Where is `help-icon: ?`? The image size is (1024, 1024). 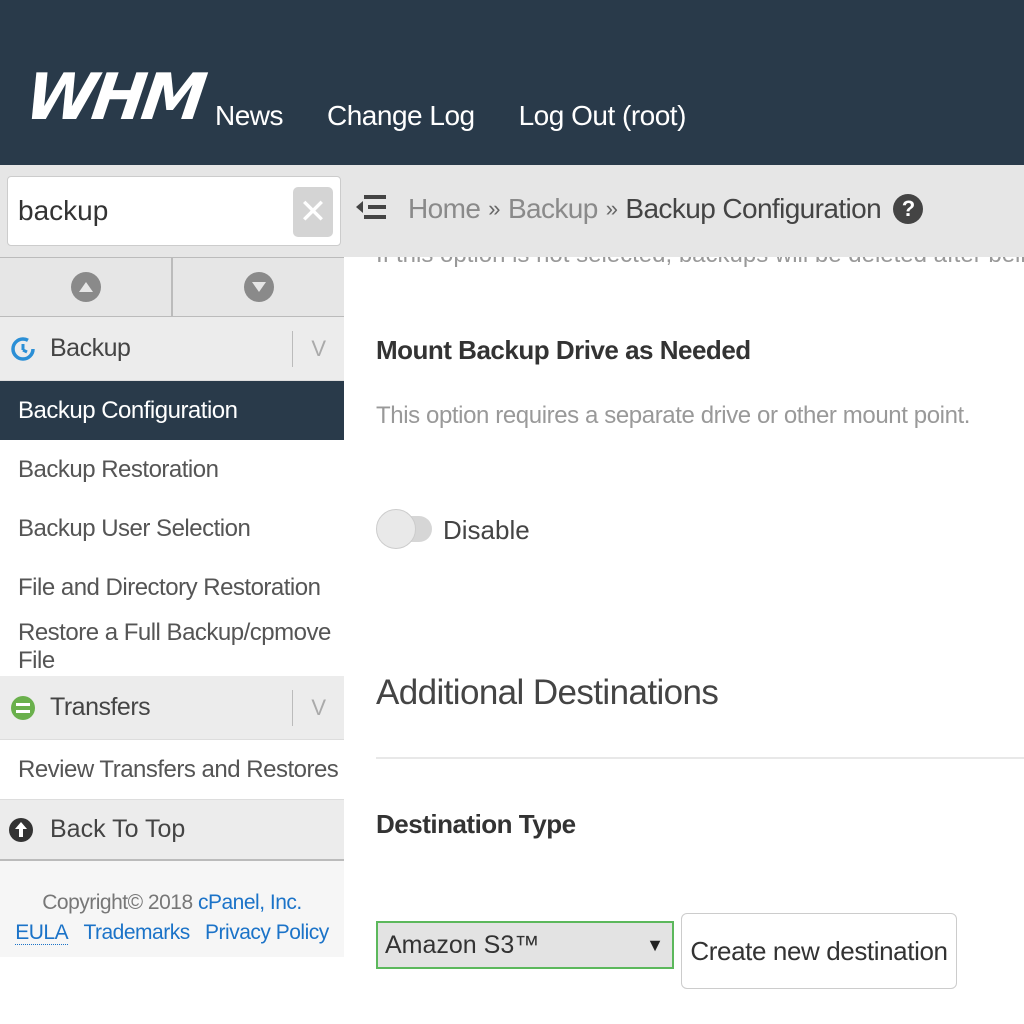 help-icon: ? is located at coordinates (908, 209).